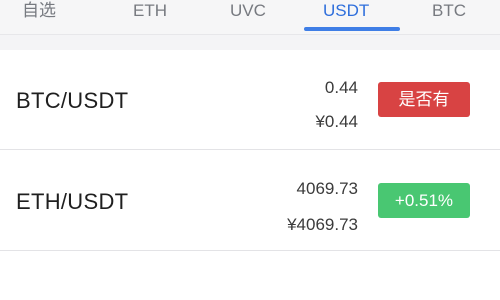  I want to click on active-tab-indicator, so click(352, 29).